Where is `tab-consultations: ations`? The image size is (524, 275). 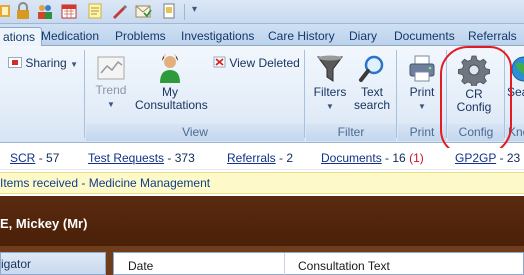 tab-consultations: ations is located at coordinates (21, 36).